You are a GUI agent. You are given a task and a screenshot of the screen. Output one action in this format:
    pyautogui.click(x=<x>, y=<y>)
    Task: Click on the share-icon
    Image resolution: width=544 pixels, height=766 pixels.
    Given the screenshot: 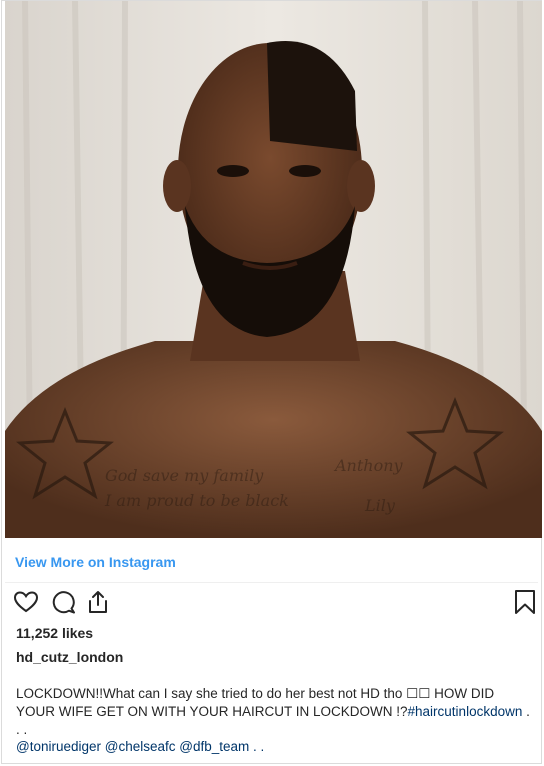 What is the action you would take?
    pyautogui.click(x=98, y=602)
    